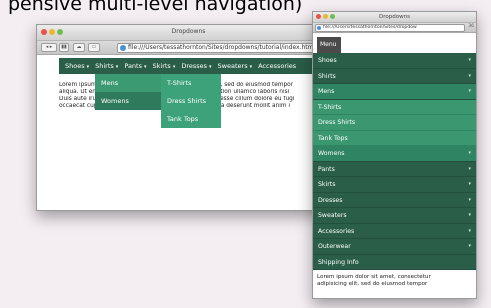 This screenshot has height=308, width=491. I want to click on nav-item-label: Skirts, so click(161, 66).